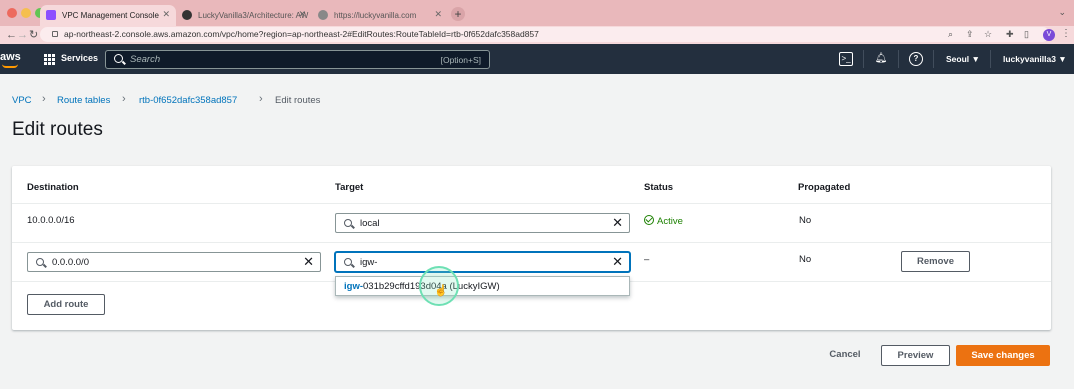 This screenshot has width=1074, height=389. What do you see at coordinates (1026, 34) in the screenshot?
I see `sidebar-icon: ▯` at bounding box center [1026, 34].